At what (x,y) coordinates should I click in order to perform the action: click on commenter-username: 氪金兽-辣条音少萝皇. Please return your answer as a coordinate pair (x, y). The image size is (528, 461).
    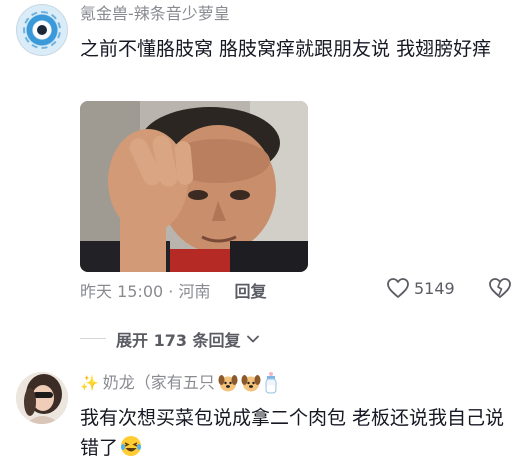
    Looking at the image, I should click on (155, 14).